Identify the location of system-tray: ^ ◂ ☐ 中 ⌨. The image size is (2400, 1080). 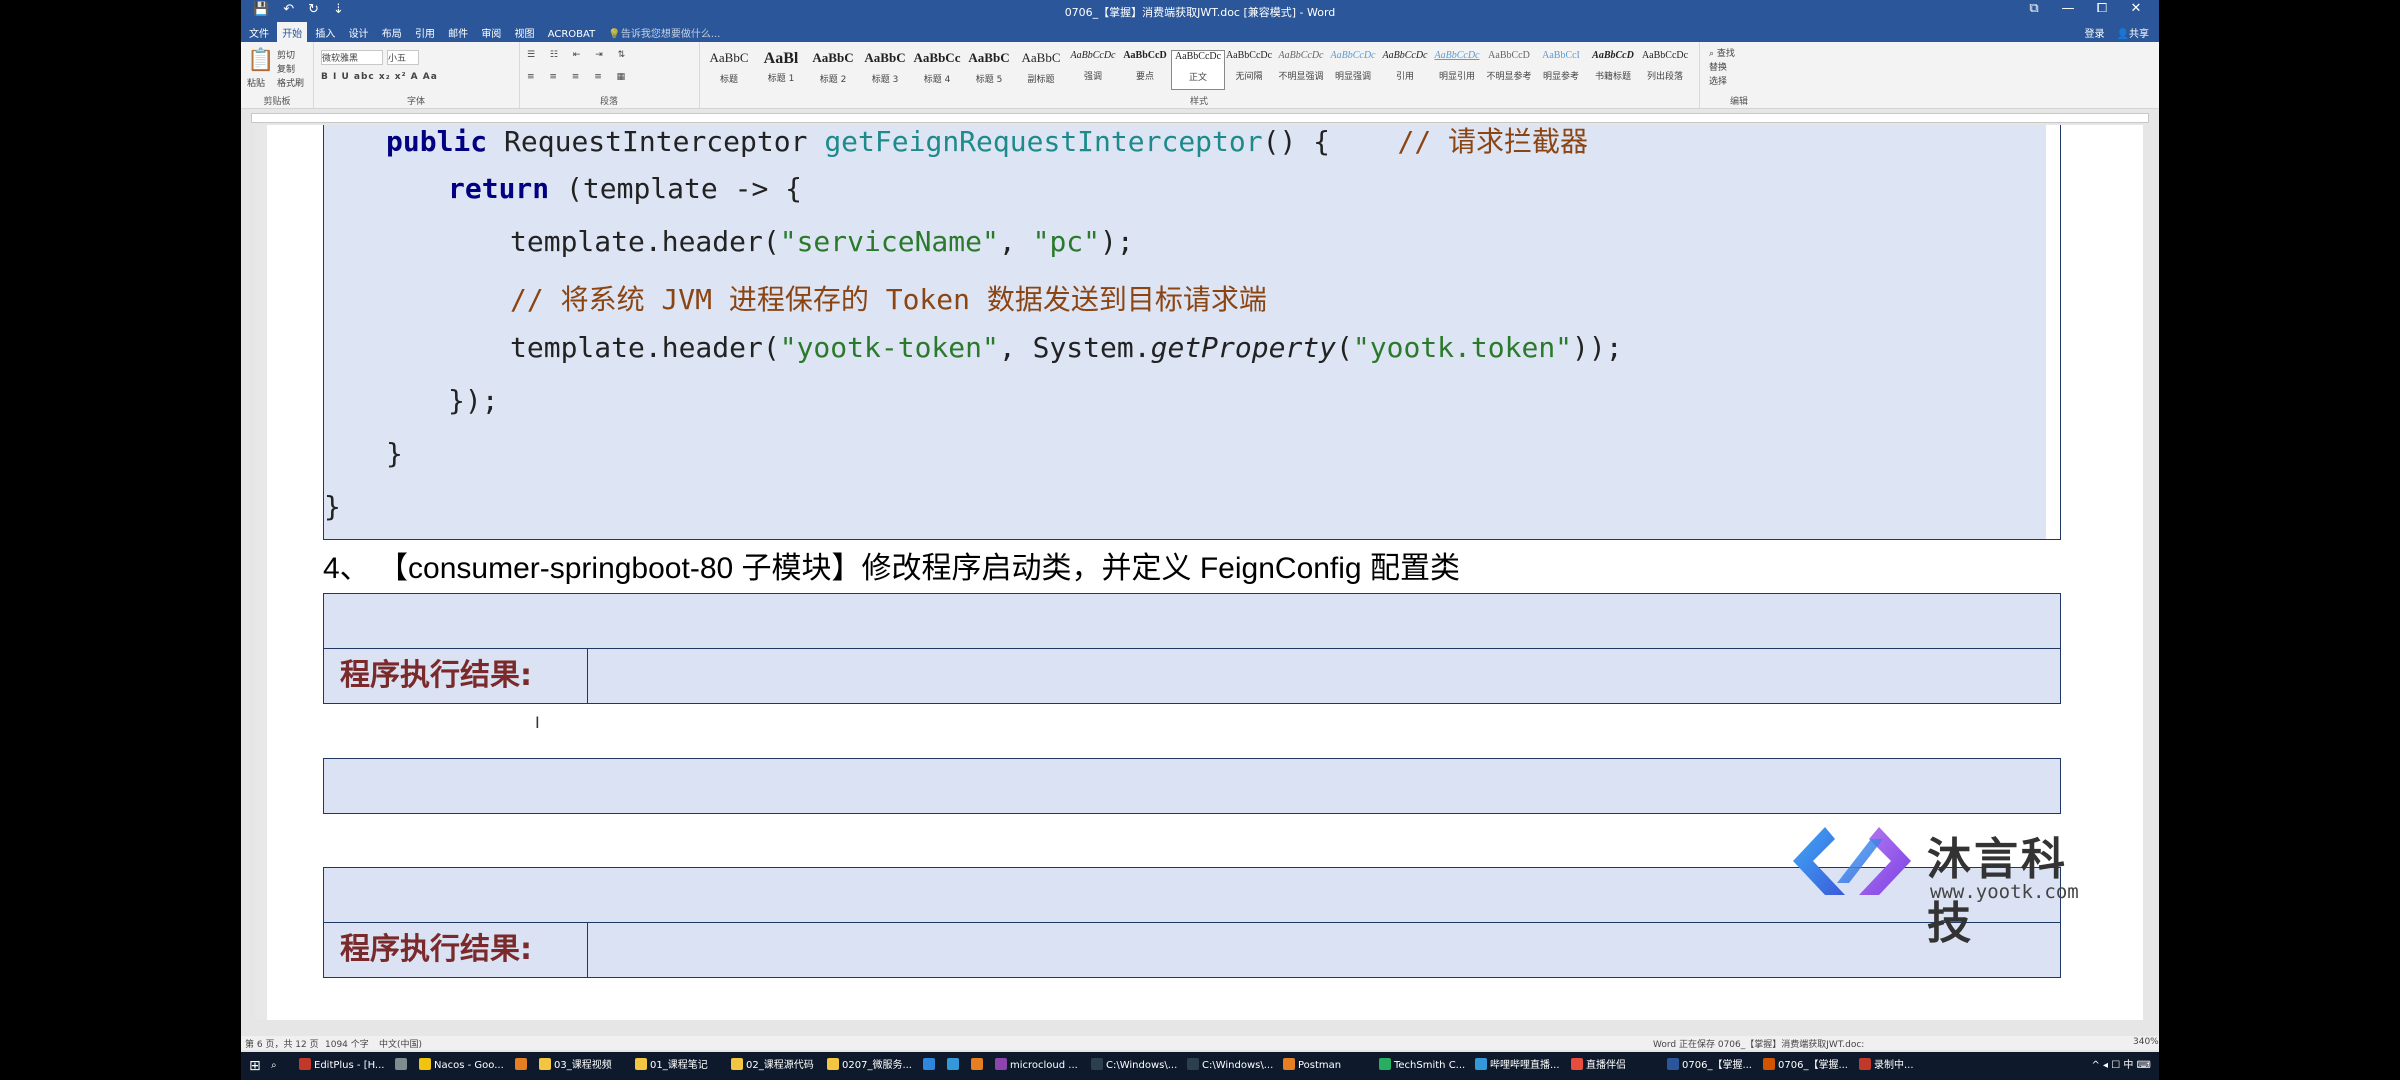
(2121, 1066).